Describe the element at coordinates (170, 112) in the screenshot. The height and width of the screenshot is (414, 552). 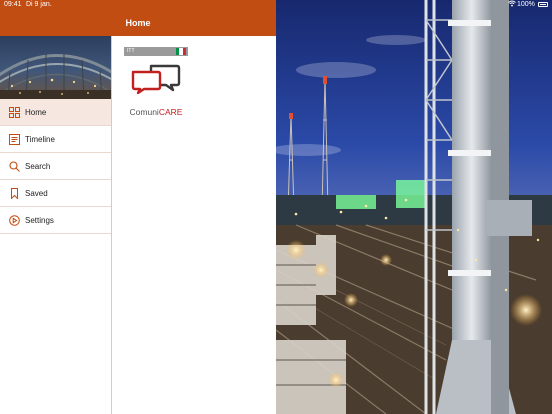
I see `tile-title-accent: CARE` at that location.